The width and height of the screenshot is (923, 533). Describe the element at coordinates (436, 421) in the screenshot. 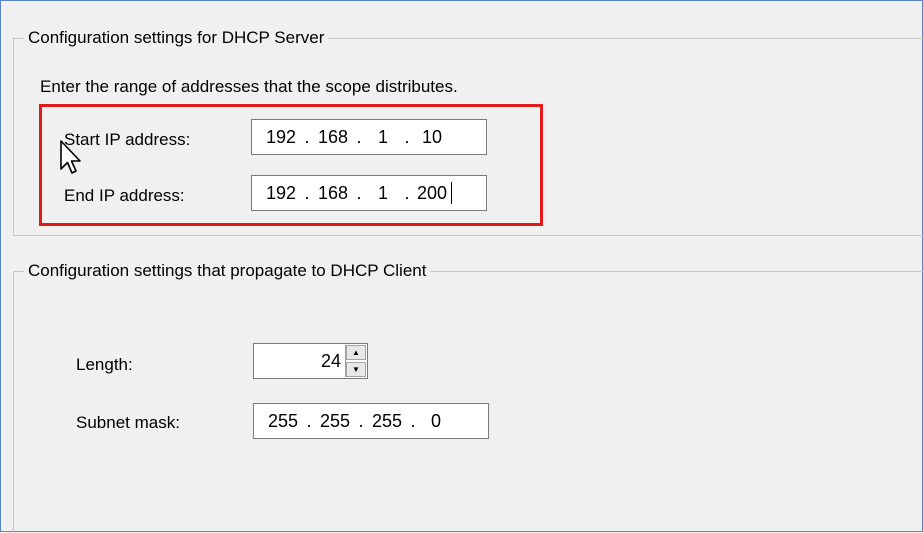

I see `subnet-mask-octet-4: 0` at that location.